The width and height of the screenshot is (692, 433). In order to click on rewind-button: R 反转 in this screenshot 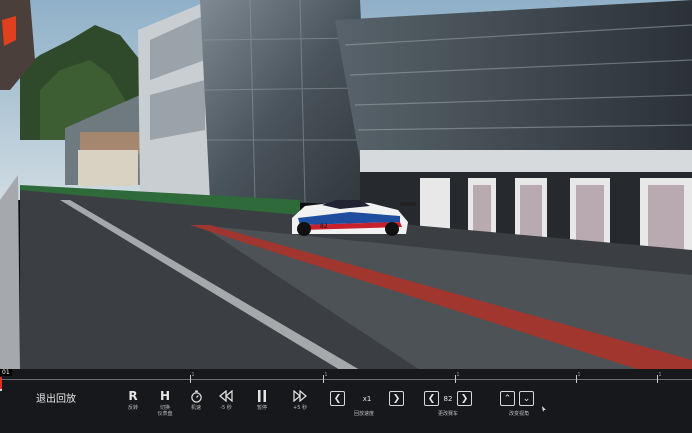, I will do `click(133, 400)`.